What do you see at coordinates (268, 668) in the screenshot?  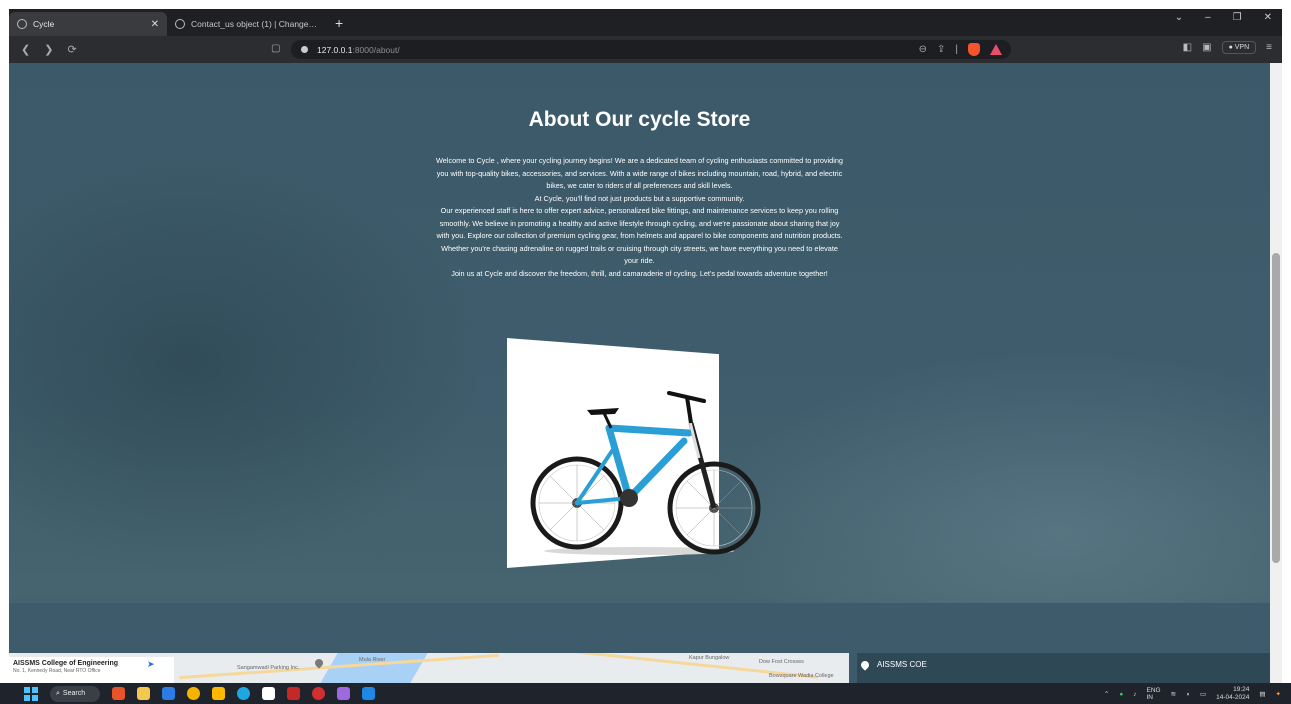 I see `map-label: Sangamwadi Parking Inc.` at bounding box center [268, 668].